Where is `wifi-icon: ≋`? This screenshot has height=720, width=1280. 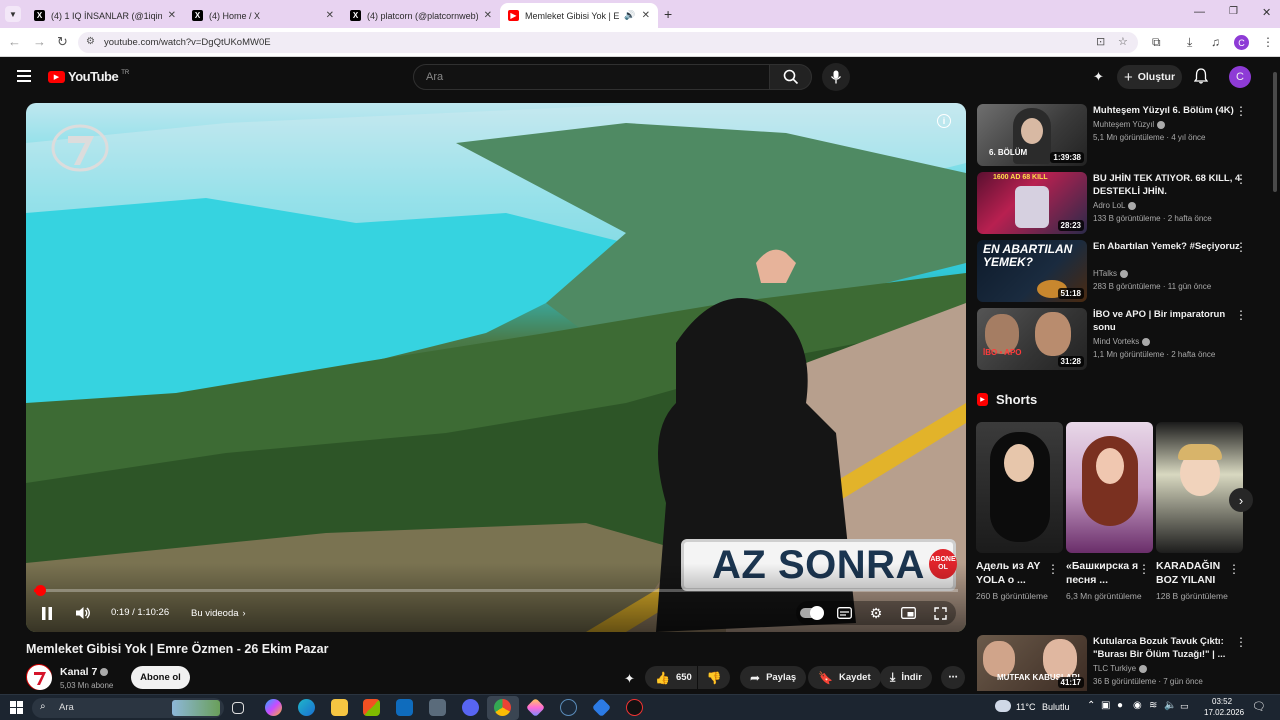
wifi-icon: ≋ is located at coordinates (1153, 705).